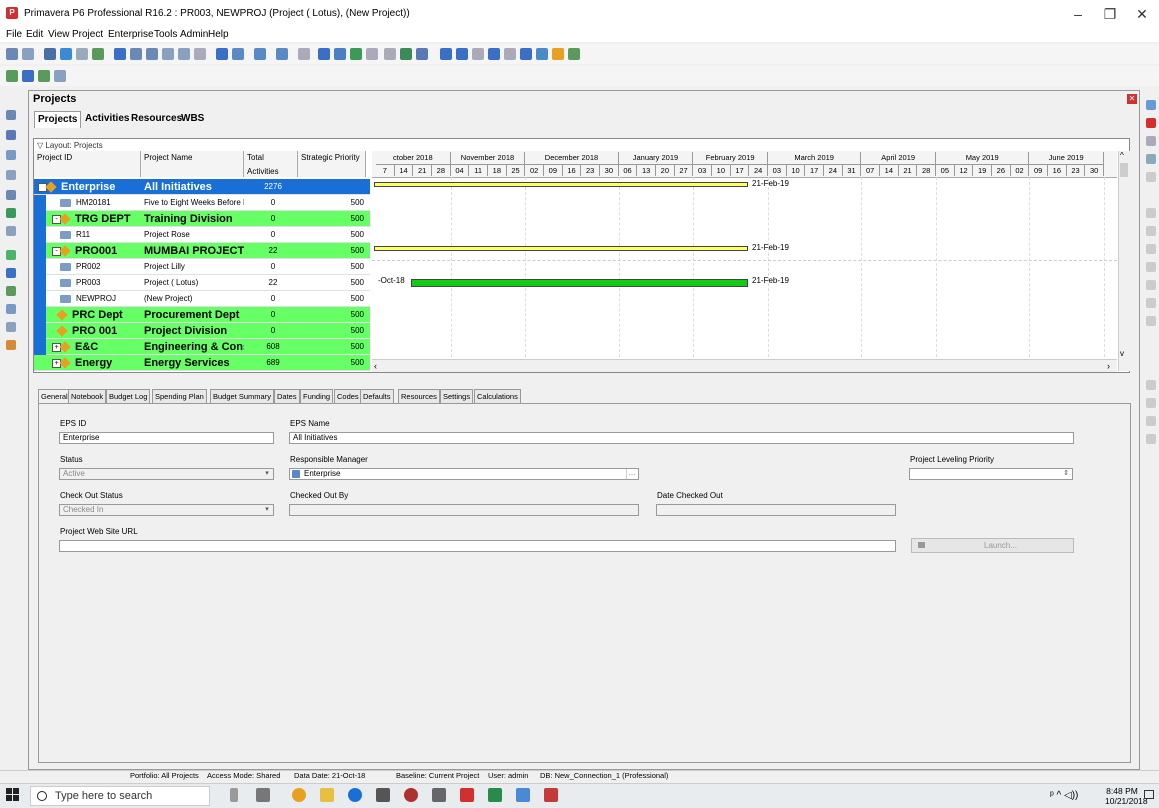 Image resolution: width=1159 pixels, height=808 pixels. I want to click on new-project-icon, so click(12, 76).